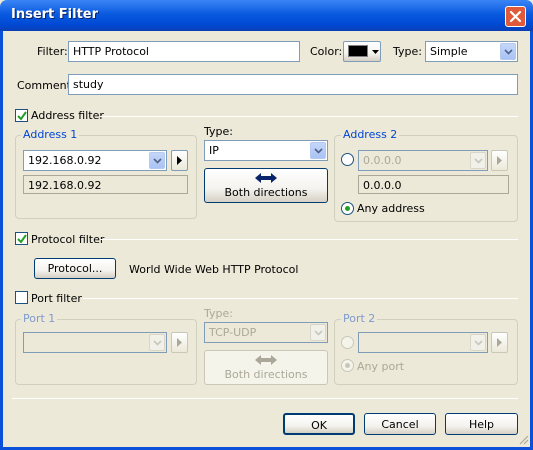 Image resolution: width=533 pixels, height=450 pixels. What do you see at coordinates (214, 150) in the screenshot?
I see `address-type-value: IP` at bounding box center [214, 150].